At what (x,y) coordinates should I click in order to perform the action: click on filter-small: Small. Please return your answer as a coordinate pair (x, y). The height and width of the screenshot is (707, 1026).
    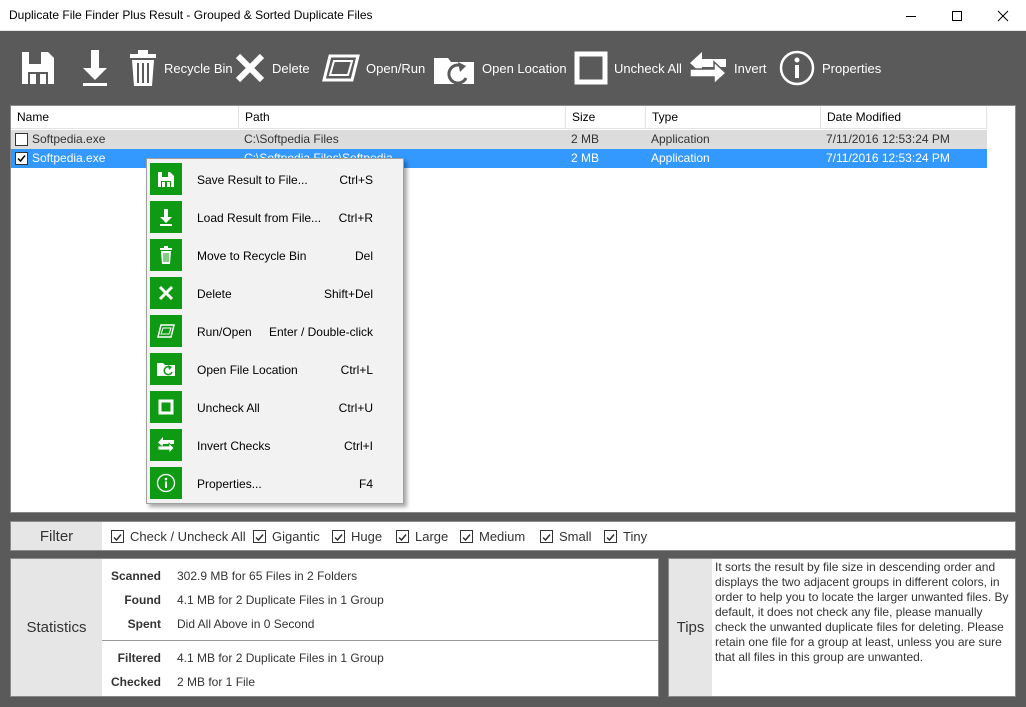
    Looking at the image, I should click on (566, 536).